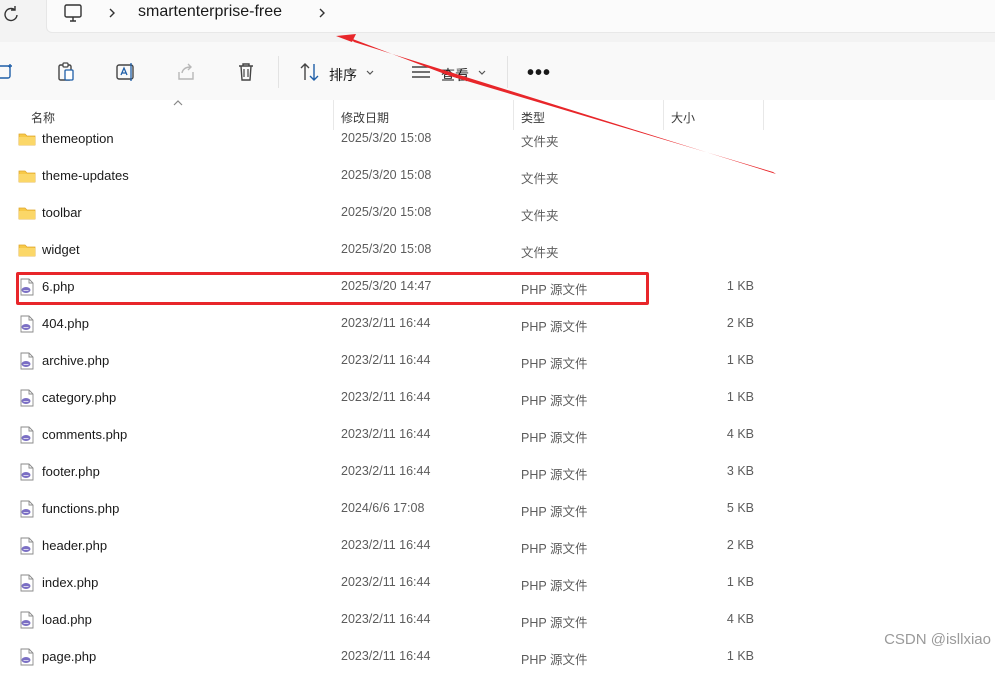 This screenshot has height=675, width=995. Describe the element at coordinates (79, 397) in the screenshot. I see `file-name: category.php` at that location.